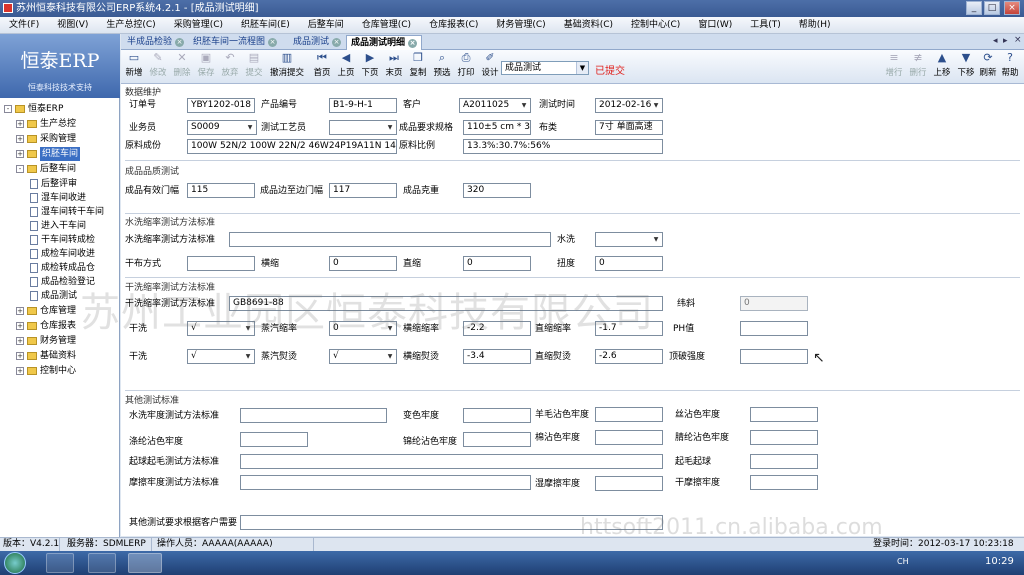 This screenshot has width=1024, height=575. Describe the element at coordinates (254, 67) in the screenshot. I see `submit-button: ▤ 提交` at that location.